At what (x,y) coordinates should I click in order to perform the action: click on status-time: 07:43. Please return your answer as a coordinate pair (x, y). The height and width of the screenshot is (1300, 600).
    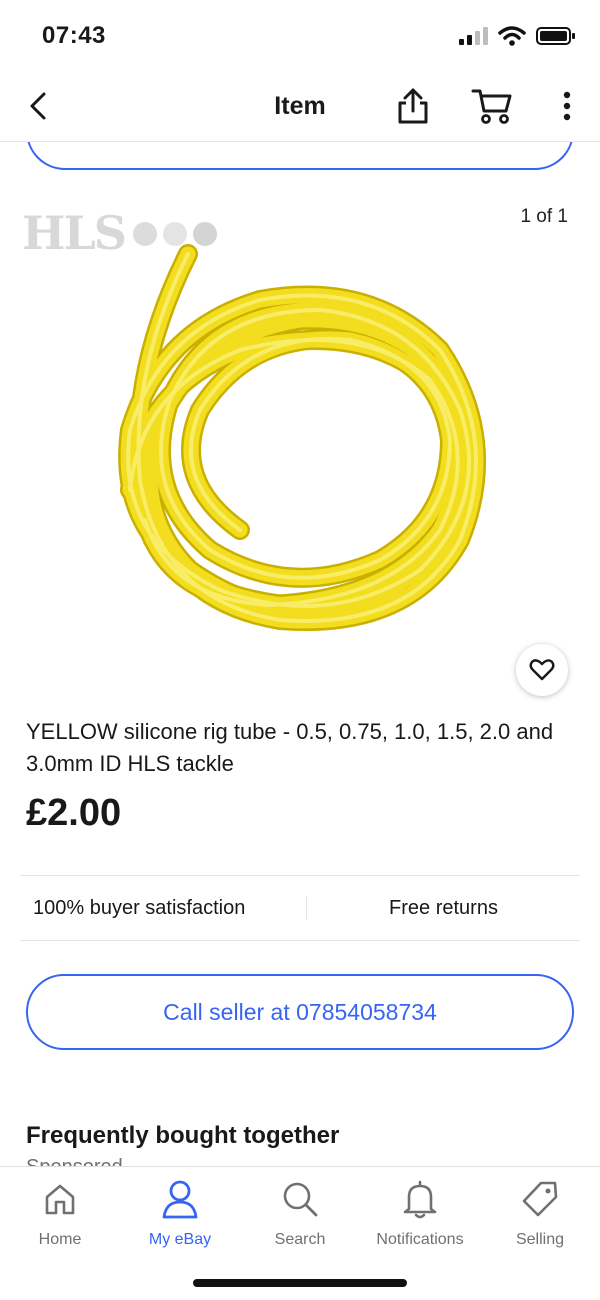
    Looking at the image, I should click on (74, 35).